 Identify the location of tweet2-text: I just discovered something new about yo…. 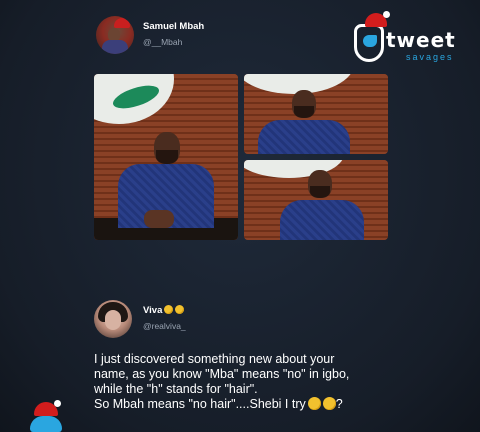
(264, 382).